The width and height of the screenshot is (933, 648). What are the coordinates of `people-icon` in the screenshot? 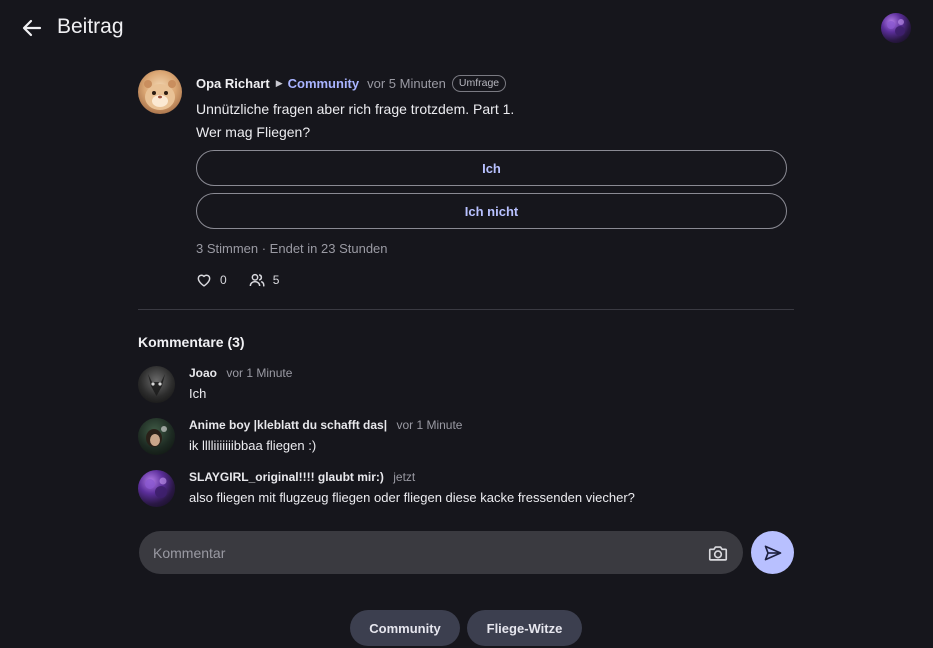 It's located at (257, 280).